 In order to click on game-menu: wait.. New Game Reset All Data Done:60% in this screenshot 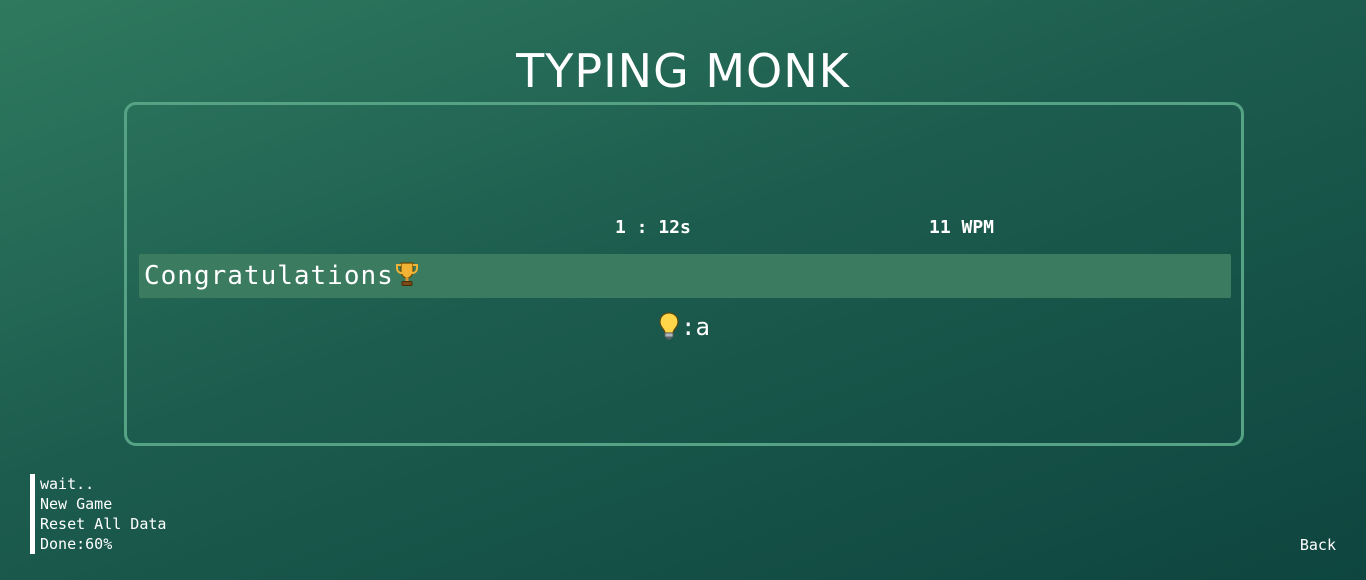, I will do `click(98, 514)`.